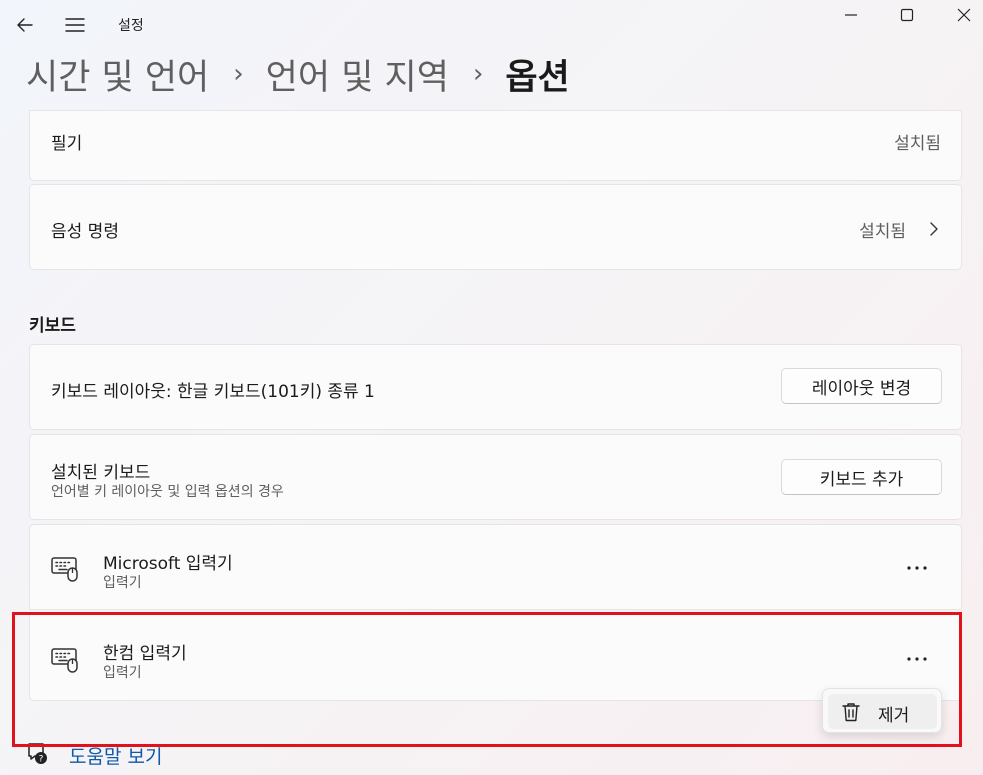  What do you see at coordinates (115, 755) in the screenshot?
I see `help-link-label: 도움말 보기` at bounding box center [115, 755].